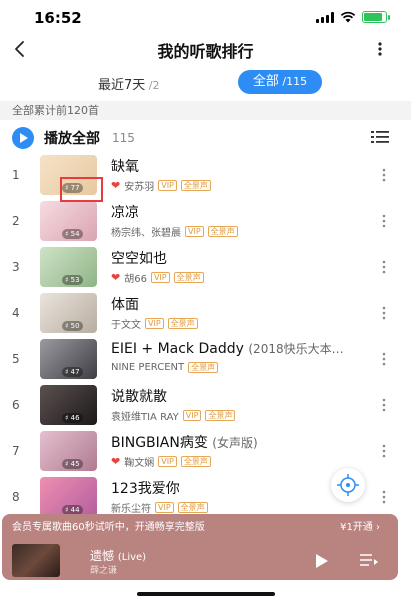 This screenshot has height=599, width=411. What do you see at coordinates (205, 17) in the screenshot?
I see `status-bar: 16:52` at bounding box center [205, 17].